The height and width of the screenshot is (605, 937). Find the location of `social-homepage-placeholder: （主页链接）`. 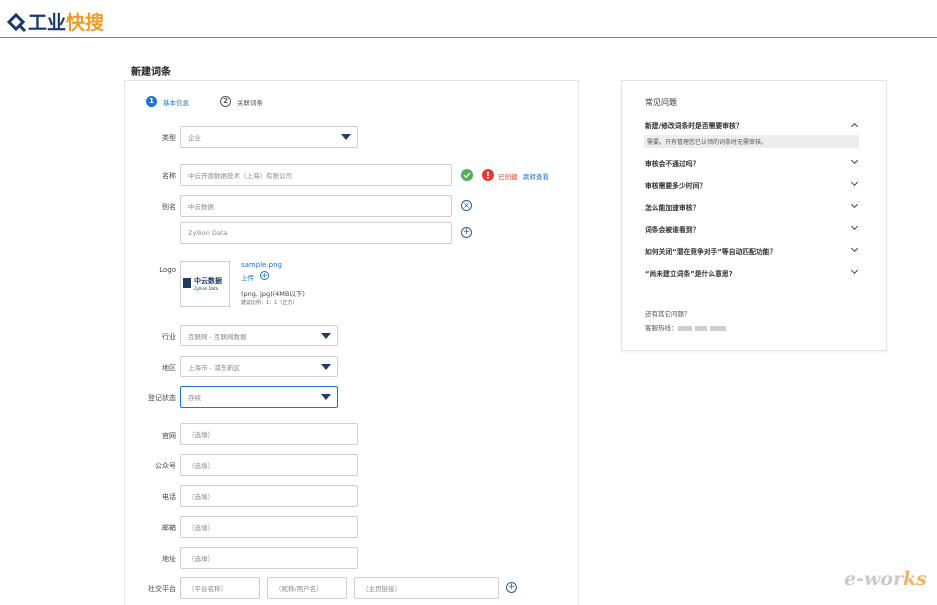

social-homepage-placeholder: （主页链接） is located at coordinates (381, 589).